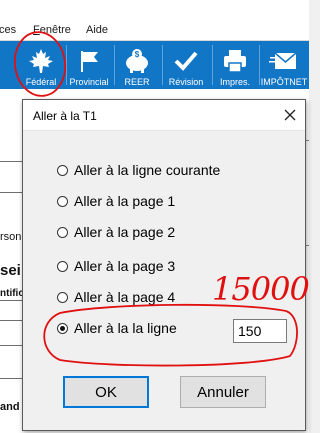 The height and width of the screenshot is (433, 320). I want to click on toolbar-label: Provincial, so click(89, 82).